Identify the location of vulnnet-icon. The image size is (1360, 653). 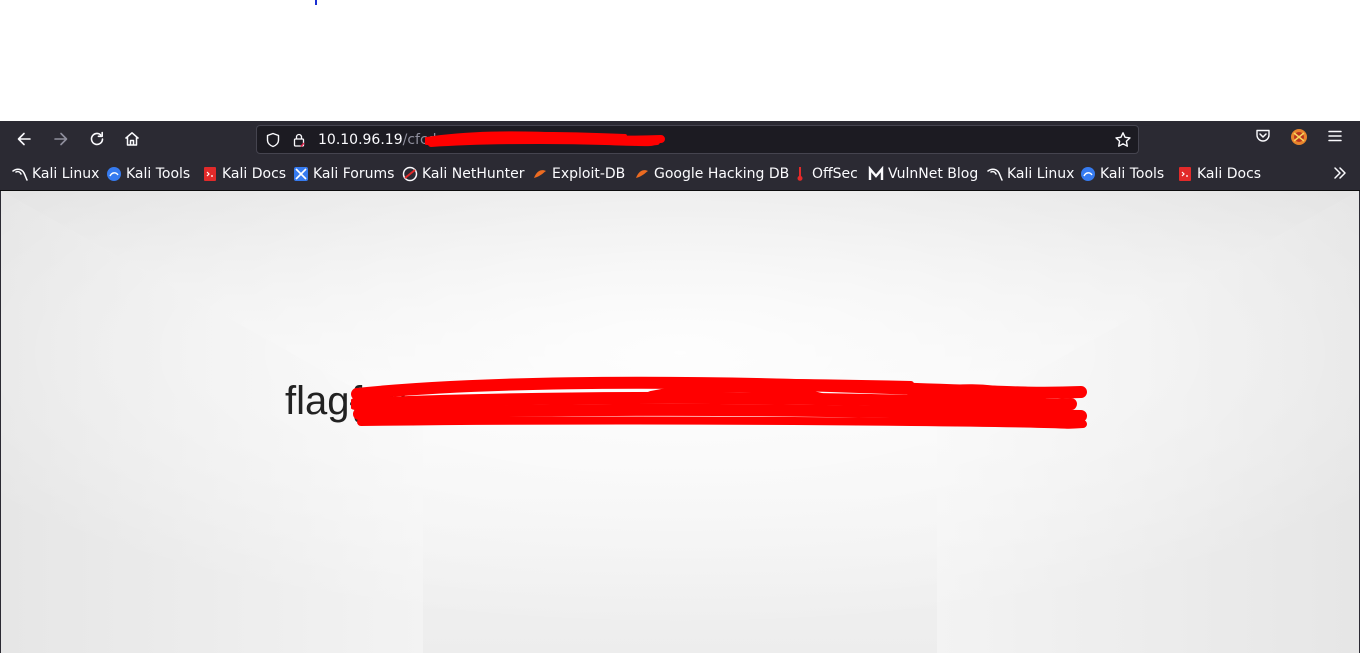
(876, 174).